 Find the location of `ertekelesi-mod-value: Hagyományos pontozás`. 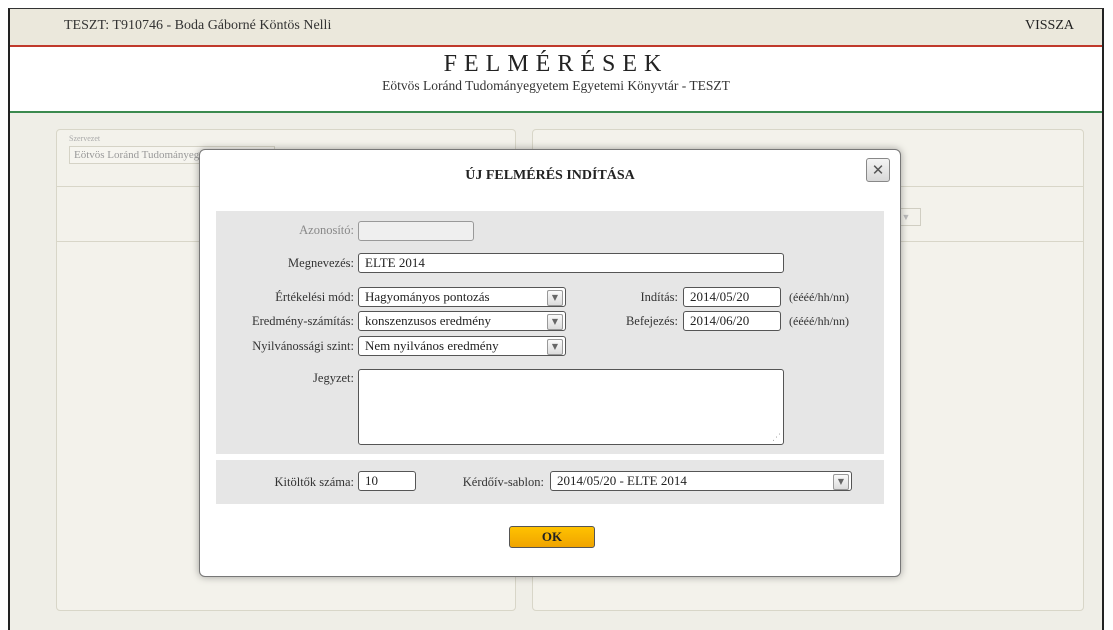

ertekelesi-mod-value: Hagyományos pontozás is located at coordinates (427, 296).